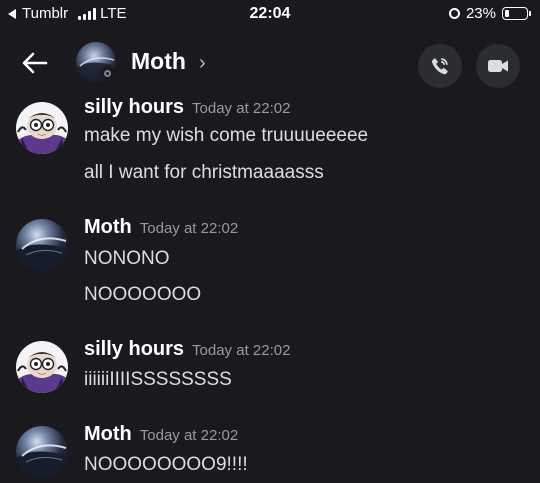  I want to click on status-right: 23%, so click(489, 13).